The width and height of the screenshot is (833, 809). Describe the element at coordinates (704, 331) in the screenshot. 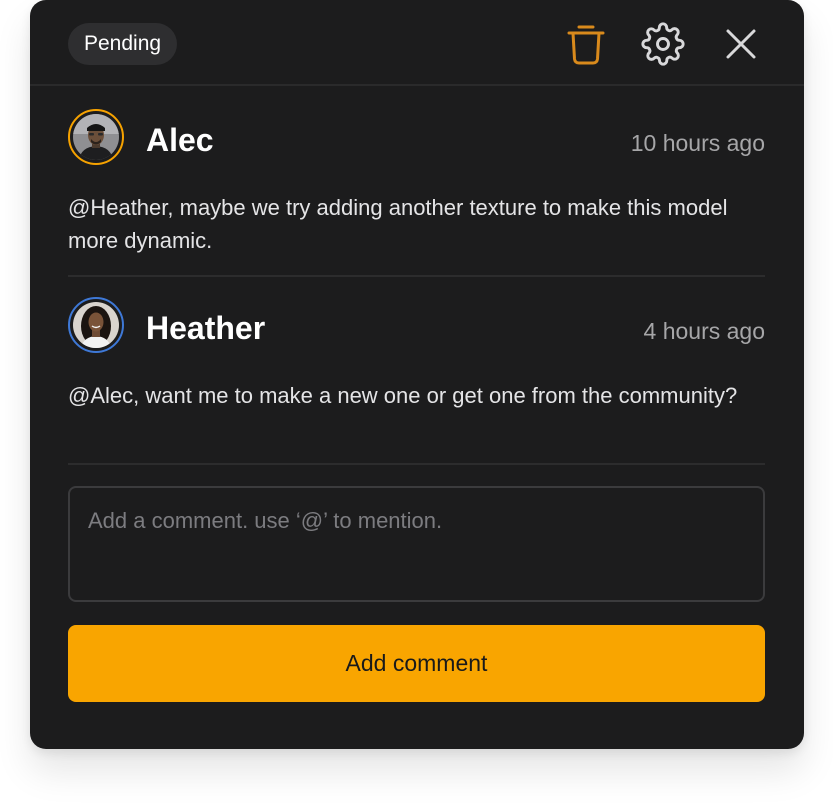

I see `comment-timestamp: 4 hours ago` at that location.